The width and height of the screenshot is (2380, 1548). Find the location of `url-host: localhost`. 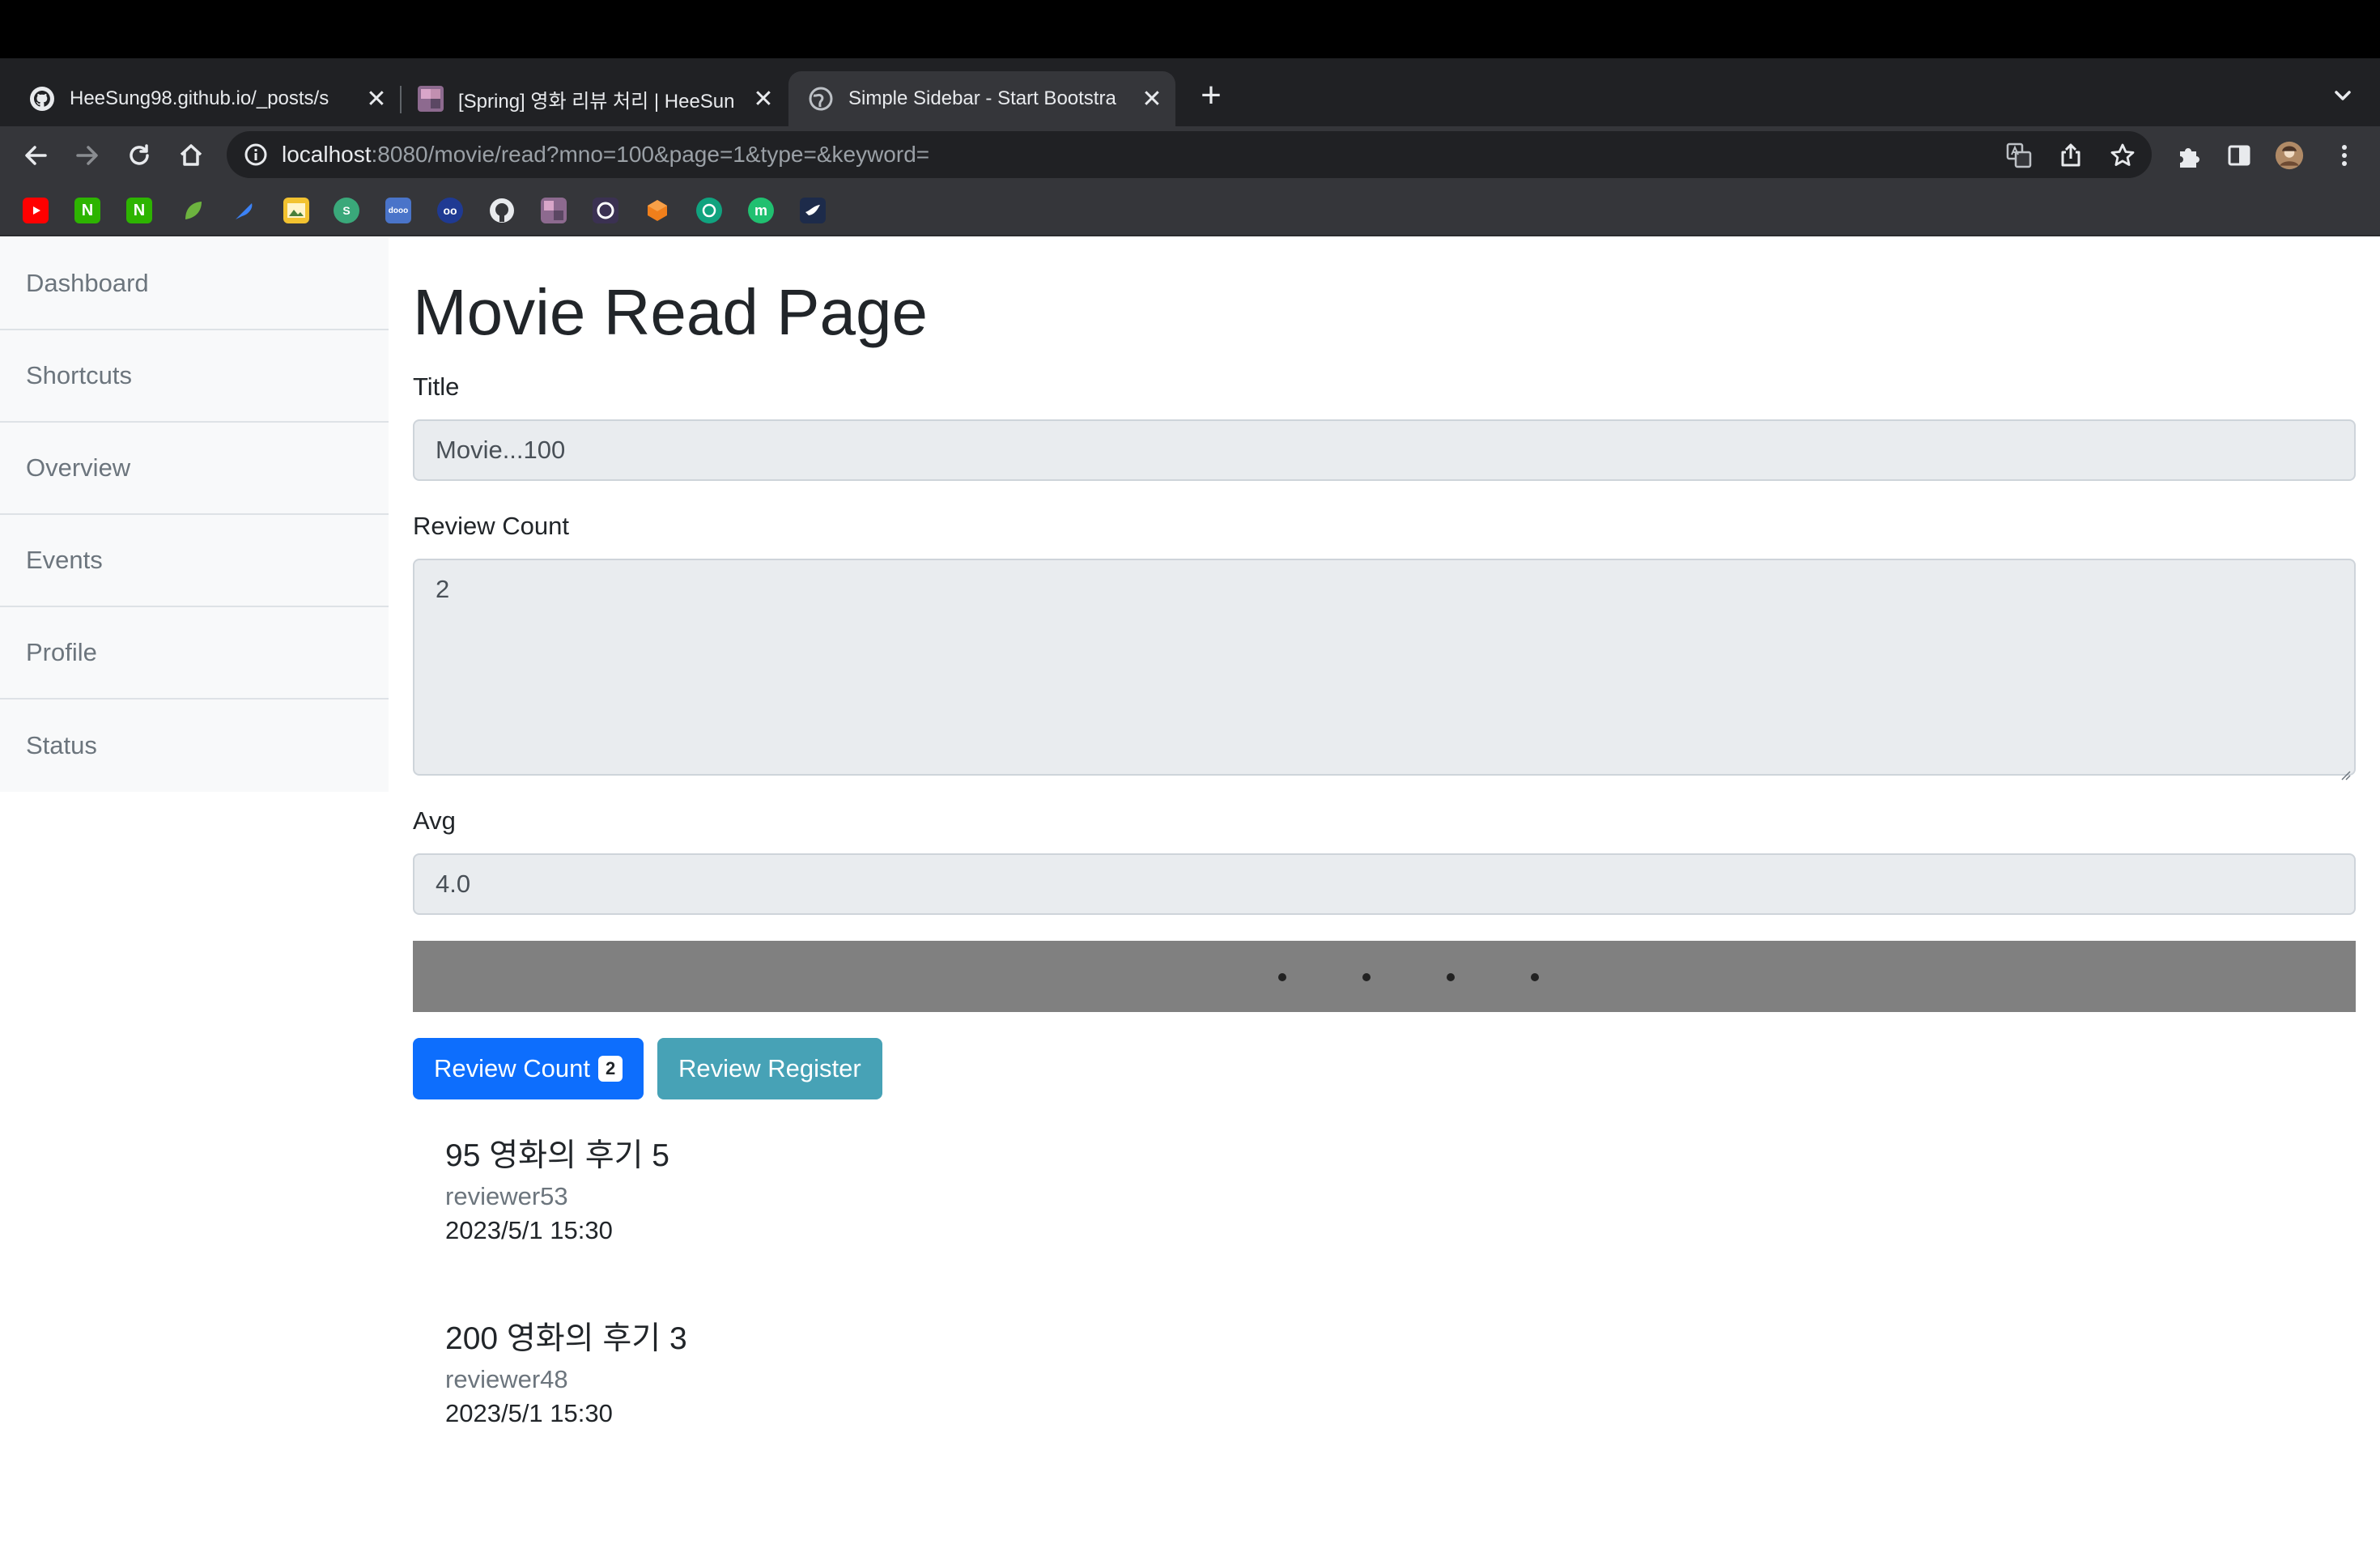

url-host: localhost is located at coordinates (327, 155).